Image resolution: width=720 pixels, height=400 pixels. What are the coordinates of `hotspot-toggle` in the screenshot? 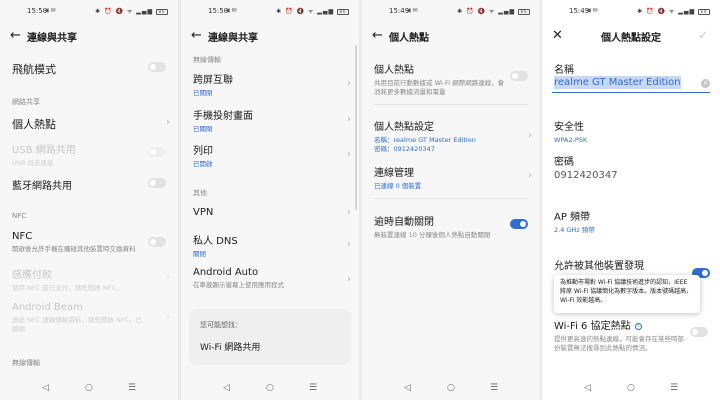 It's located at (519, 76).